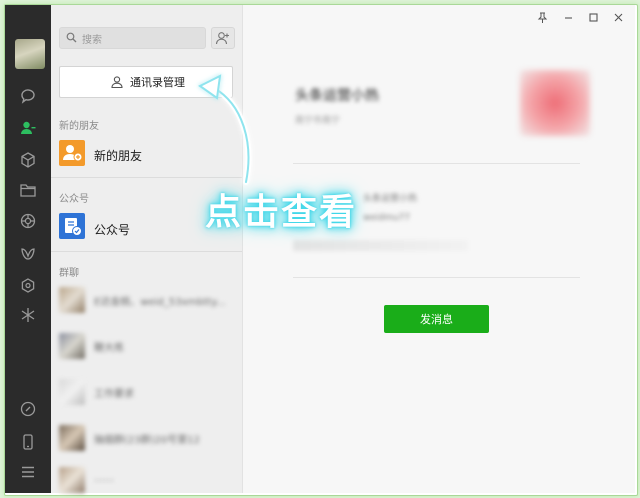  Describe the element at coordinates (28, 160) in the screenshot. I see `favorites-cube-icon` at that location.